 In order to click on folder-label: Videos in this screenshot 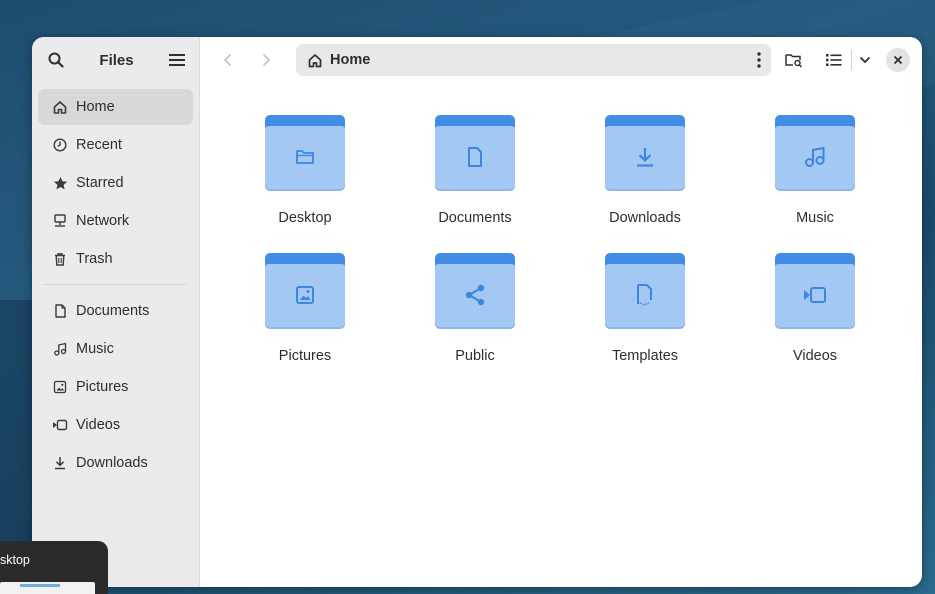, I will do `click(815, 356)`.